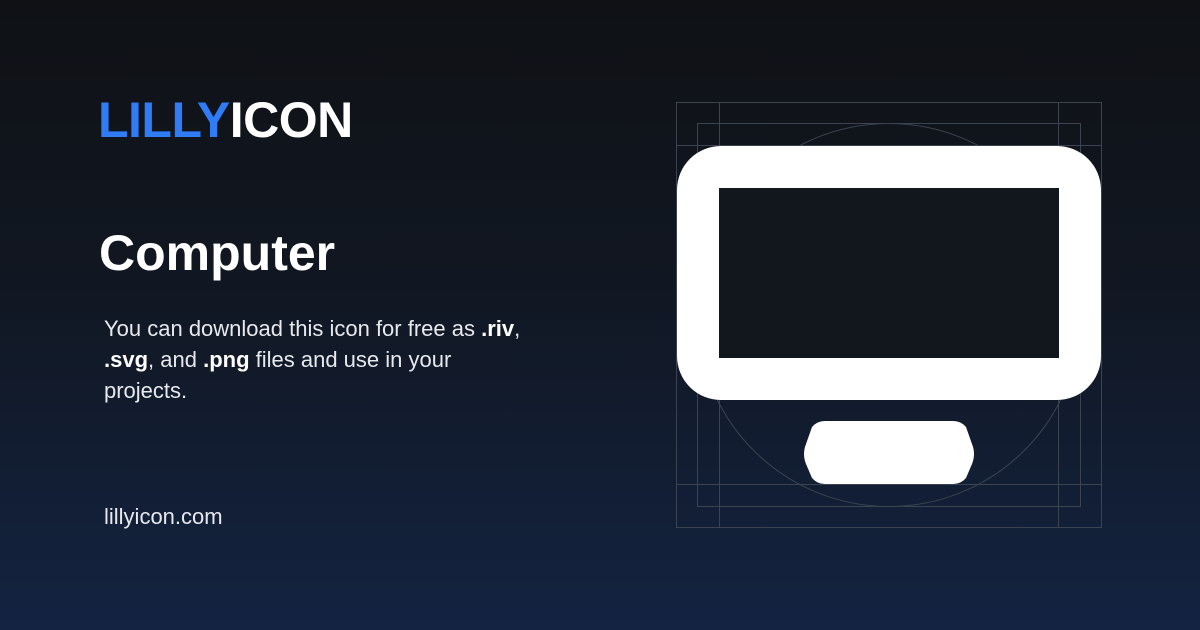 The height and width of the screenshot is (630, 1200). Describe the element at coordinates (164, 120) in the screenshot. I see `brand-logo-lilly: LILLY` at that location.